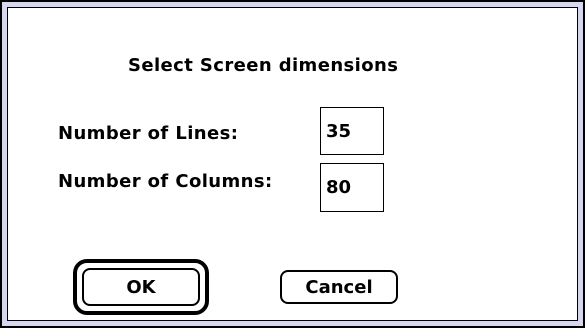 This screenshot has width=585, height=328. What do you see at coordinates (263, 65) in the screenshot?
I see `dialog-title: Select Screen dimensions` at bounding box center [263, 65].